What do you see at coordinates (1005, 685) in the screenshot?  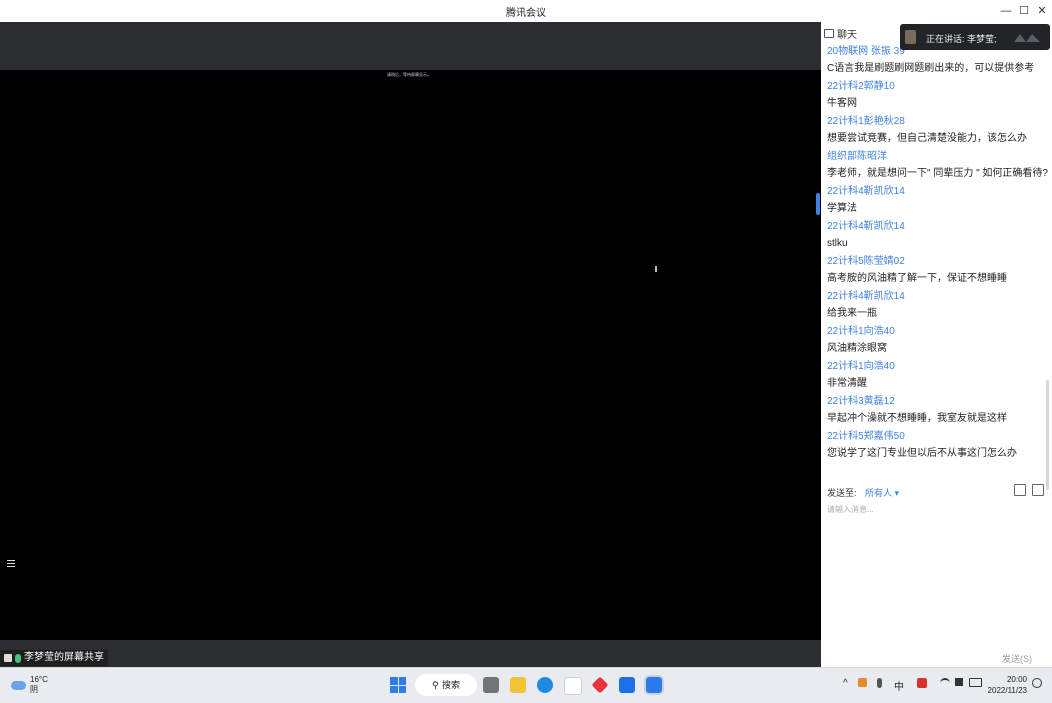 I see `system-clock: 20:00 2022/11/23` at bounding box center [1005, 685].